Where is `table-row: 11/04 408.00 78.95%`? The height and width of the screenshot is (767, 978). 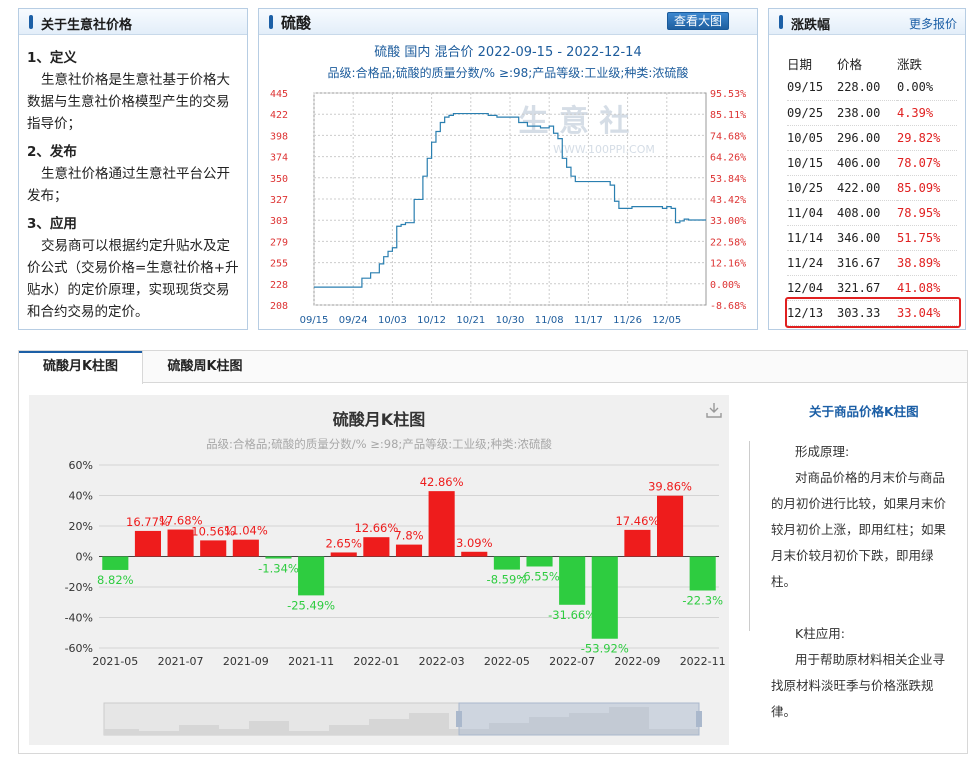
table-row: 11/04 408.00 78.95% is located at coordinates (872, 213).